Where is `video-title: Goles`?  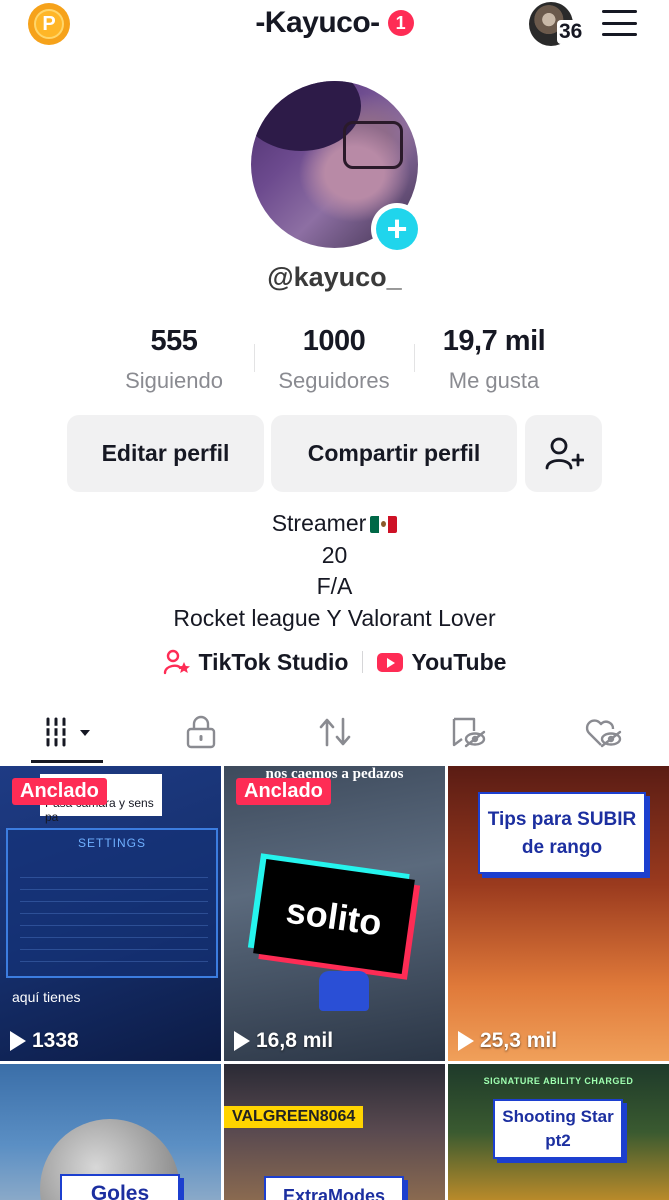 video-title: Goles is located at coordinates (120, 1187).